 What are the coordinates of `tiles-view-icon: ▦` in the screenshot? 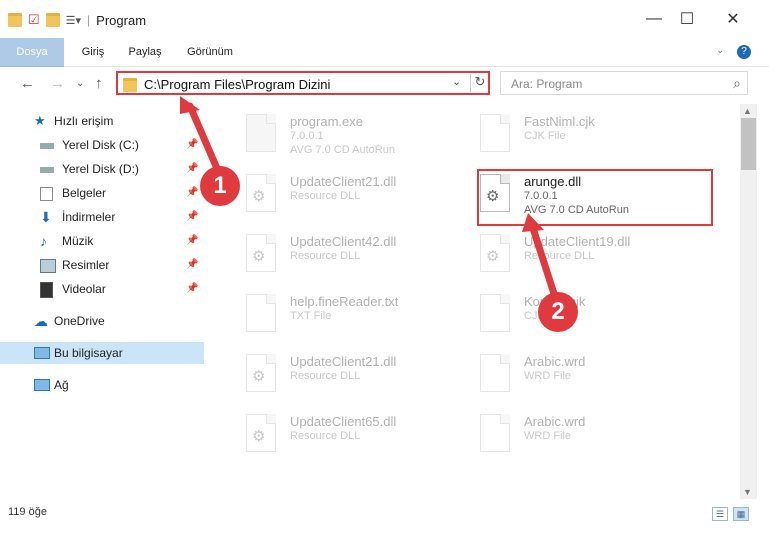 It's located at (741, 514).